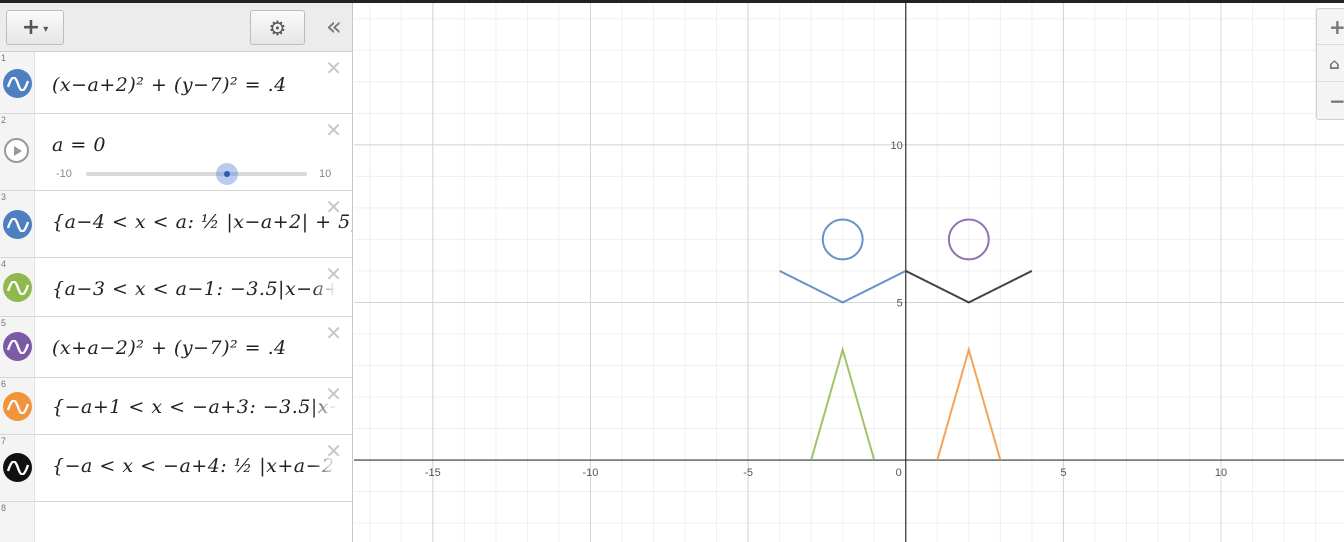  I want to click on expression-index: 3, so click(4, 197).